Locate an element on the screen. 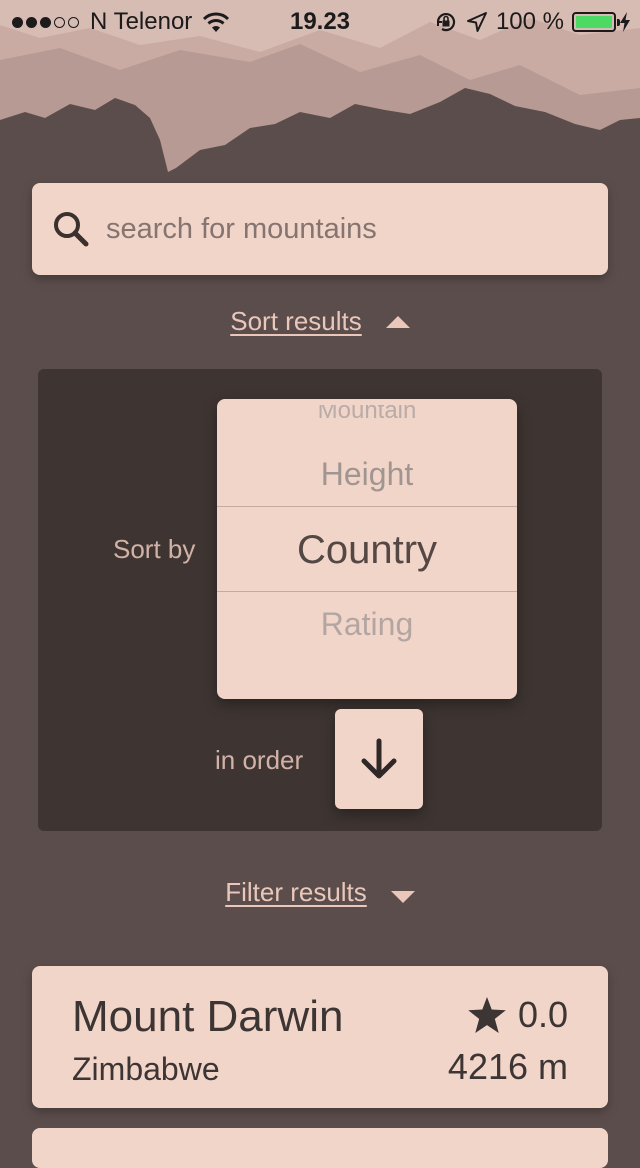  picker-option-height: Height is located at coordinates (367, 474).